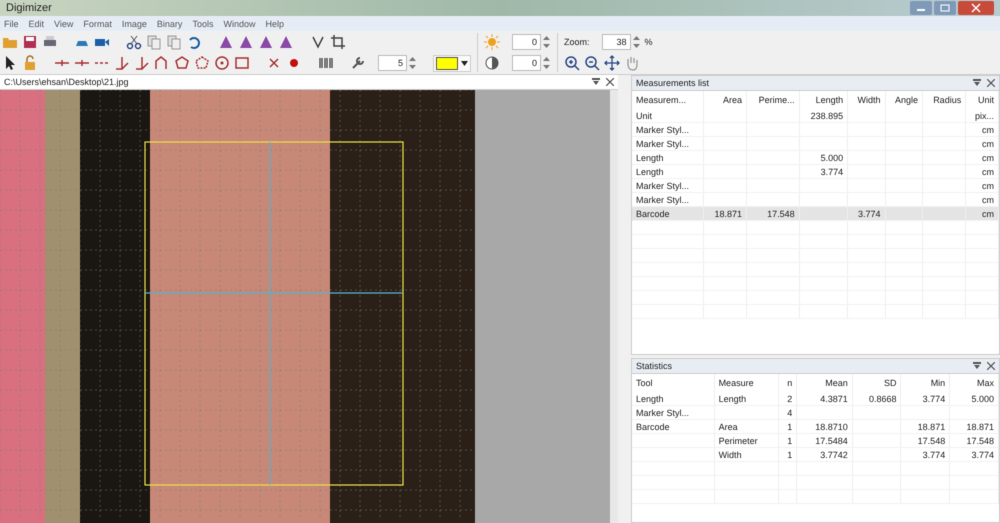  What do you see at coordinates (673, 83) in the screenshot?
I see `panel-title: Measurements list` at bounding box center [673, 83].